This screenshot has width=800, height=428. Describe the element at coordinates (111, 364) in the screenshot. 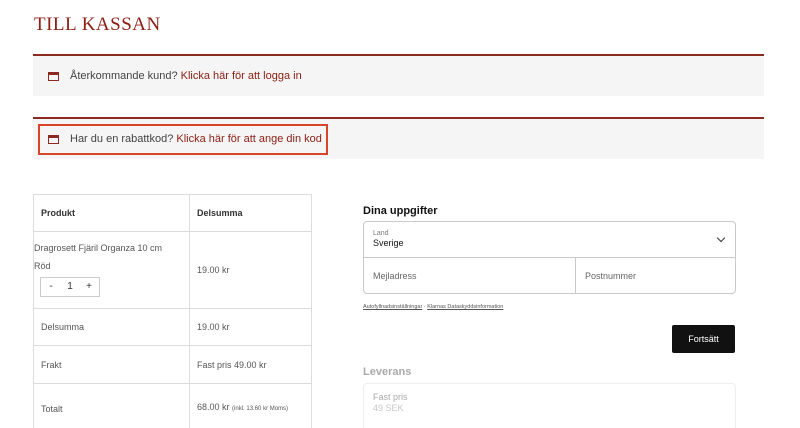

I see `shipping-label: Frakt` at that location.